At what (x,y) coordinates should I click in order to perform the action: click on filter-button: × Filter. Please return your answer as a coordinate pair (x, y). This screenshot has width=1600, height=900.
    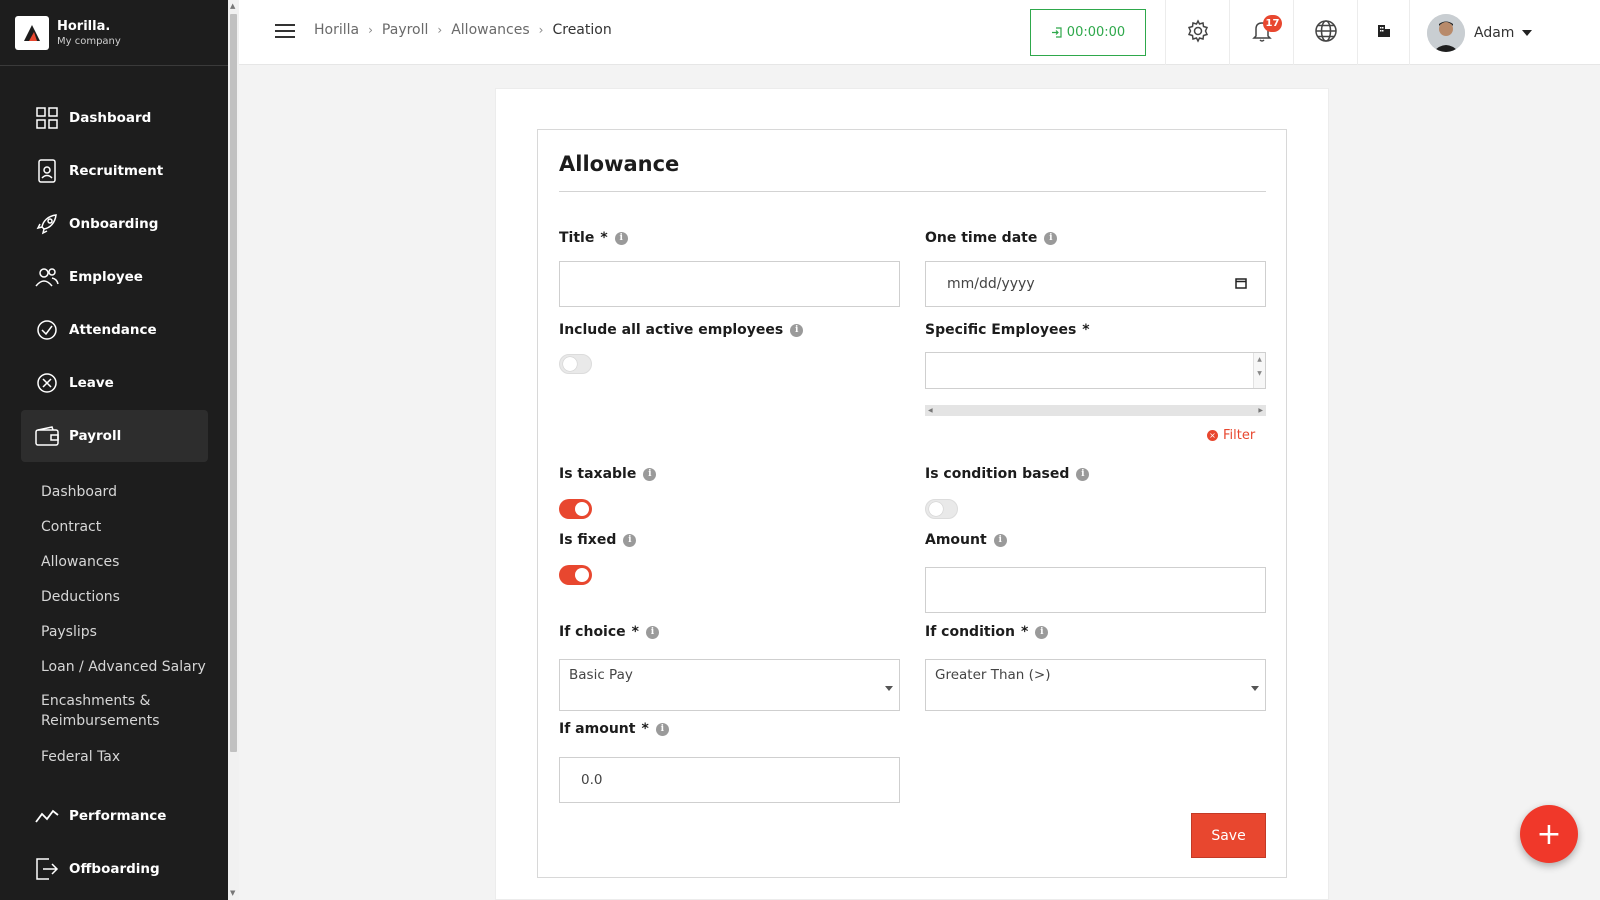
    Looking at the image, I should click on (1231, 435).